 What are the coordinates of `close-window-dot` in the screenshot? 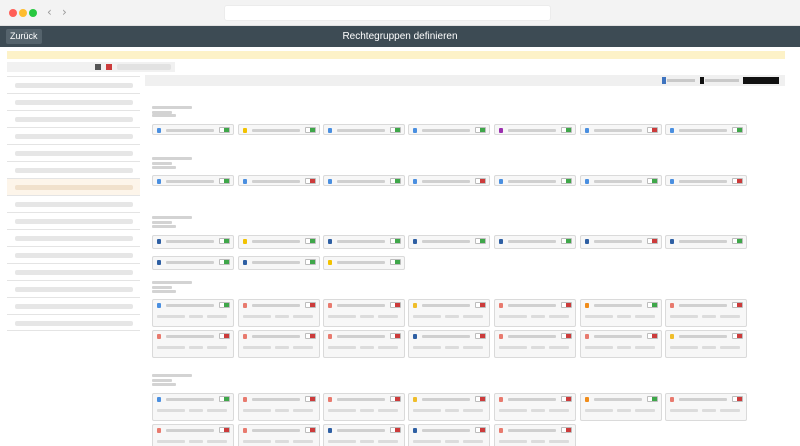 It's located at (13, 13).